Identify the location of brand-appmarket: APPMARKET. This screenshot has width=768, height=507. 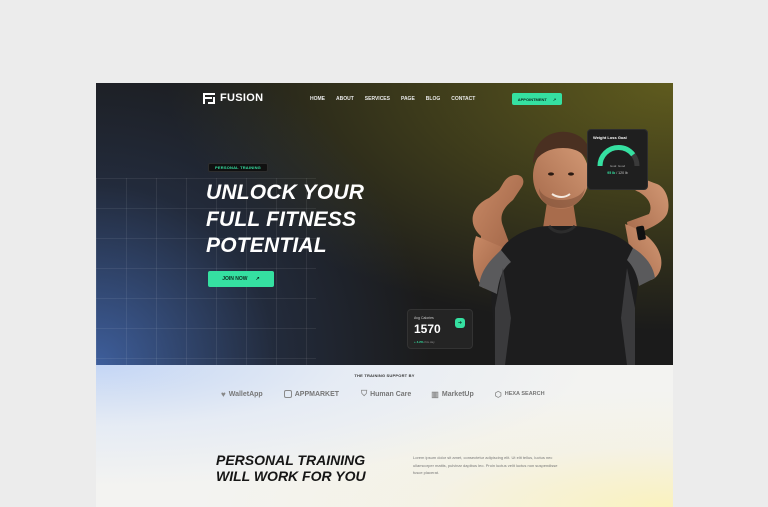
(311, 394).